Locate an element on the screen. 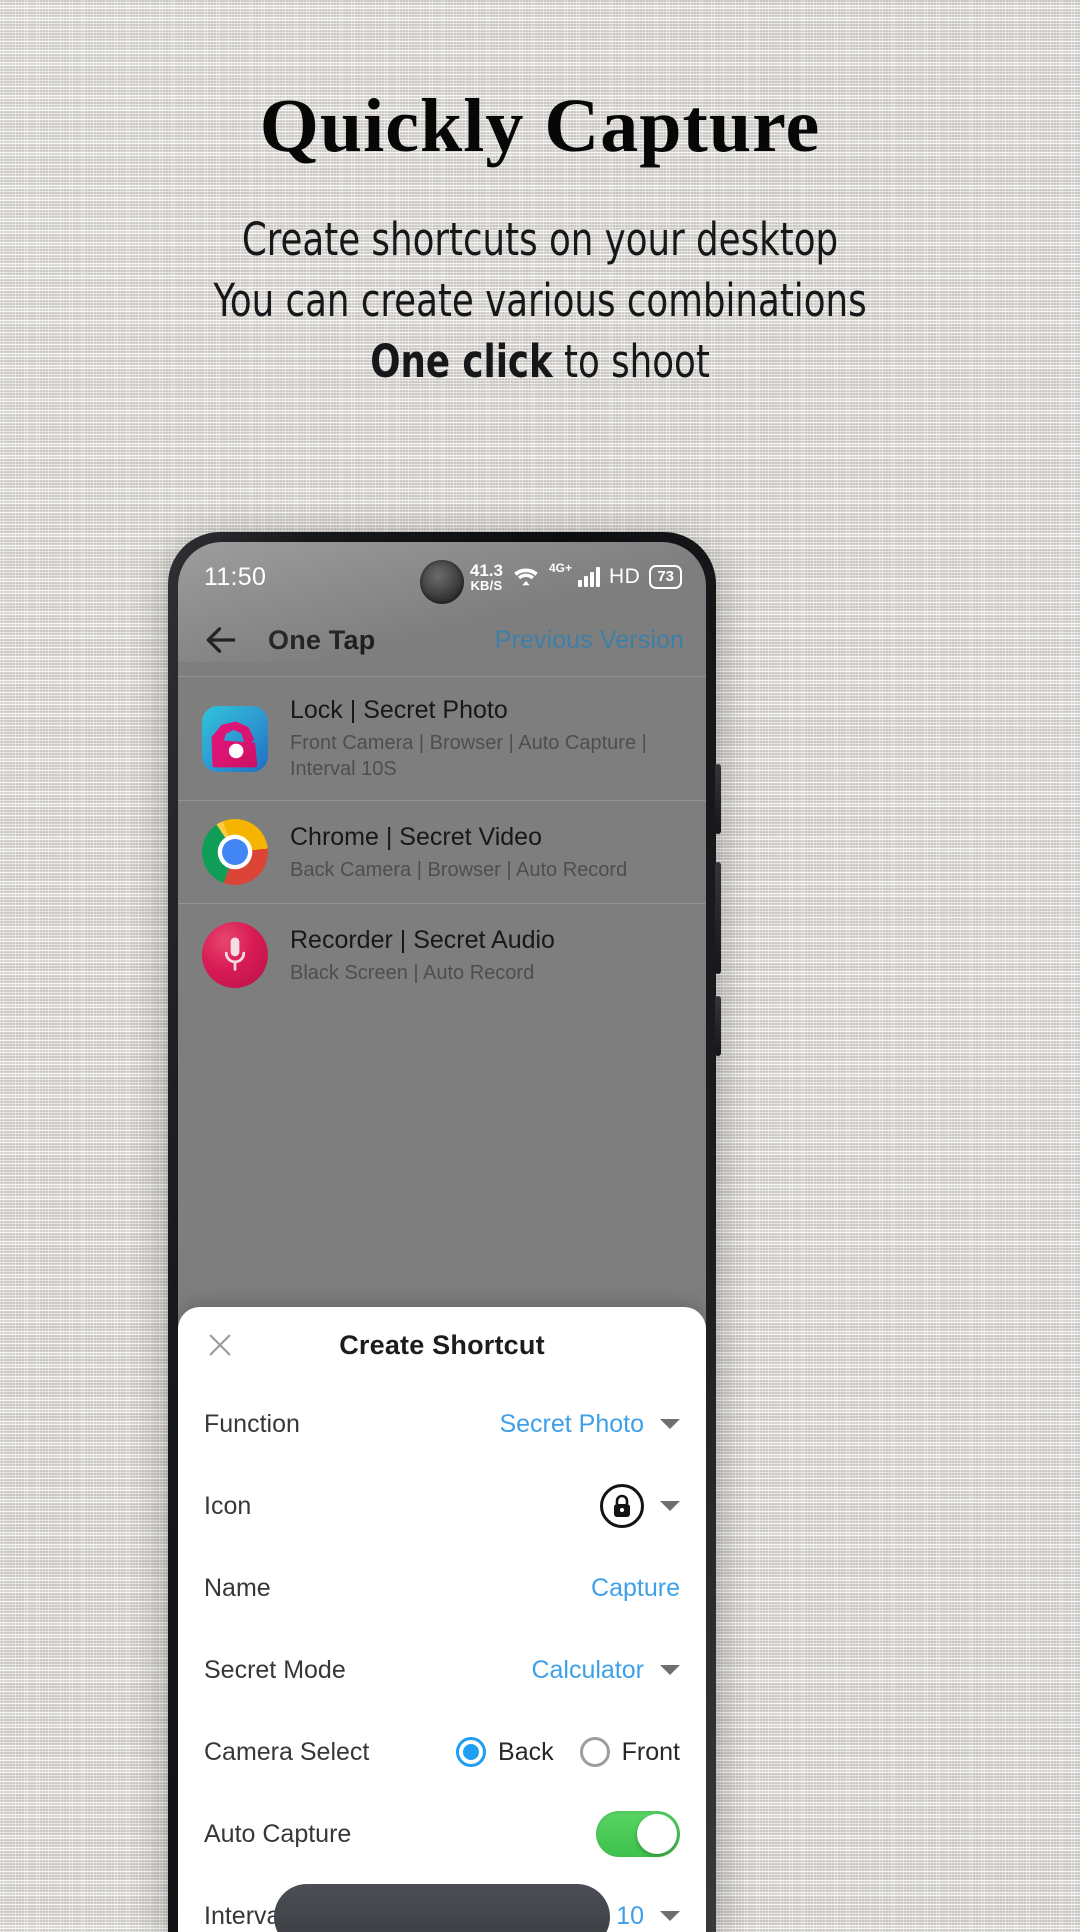 The height and width of the screenshot is (1932, 1080). sheet-title: Create Shortcut is located at coordinates (442, 1344).